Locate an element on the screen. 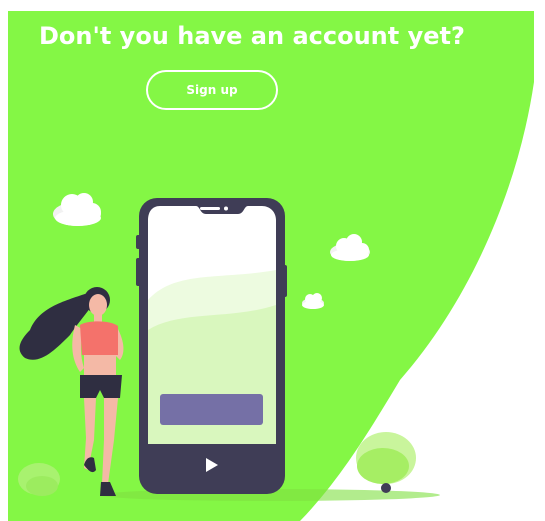 The image size is (545, 521). screen-button is located at coordinates (211, 409).